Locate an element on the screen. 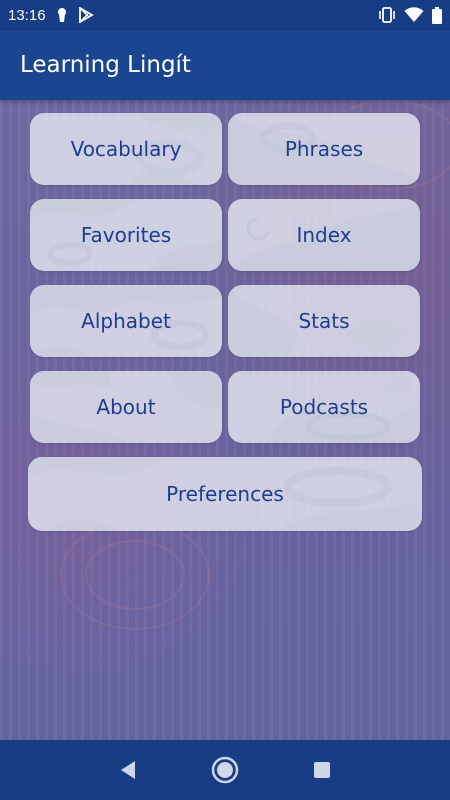  vocabulary-label: Vocabulary is located at coordinates (126, 149).